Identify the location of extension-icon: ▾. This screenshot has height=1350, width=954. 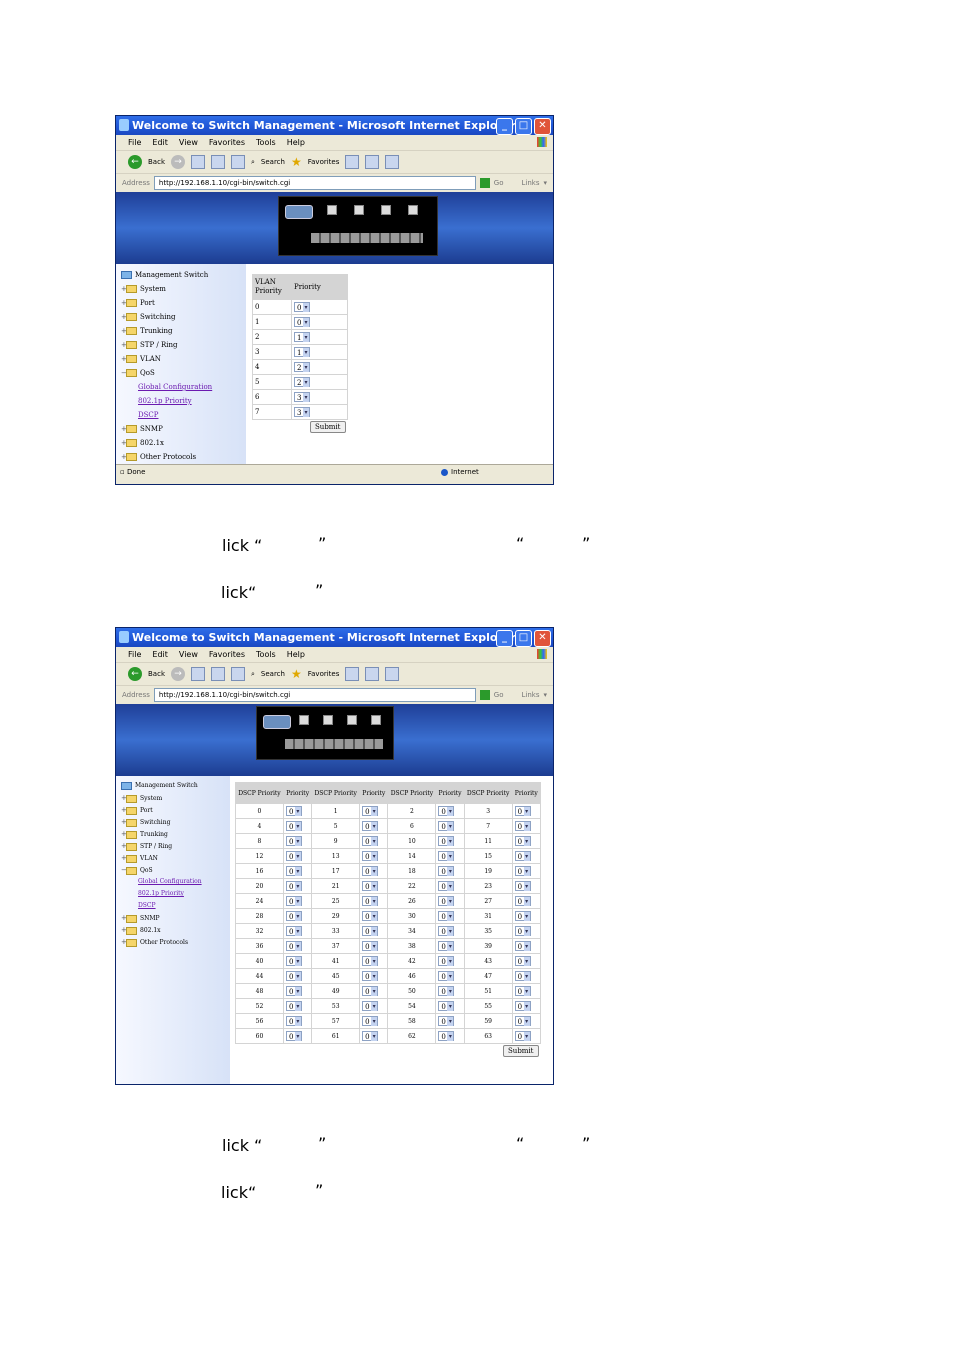
(545, 695).